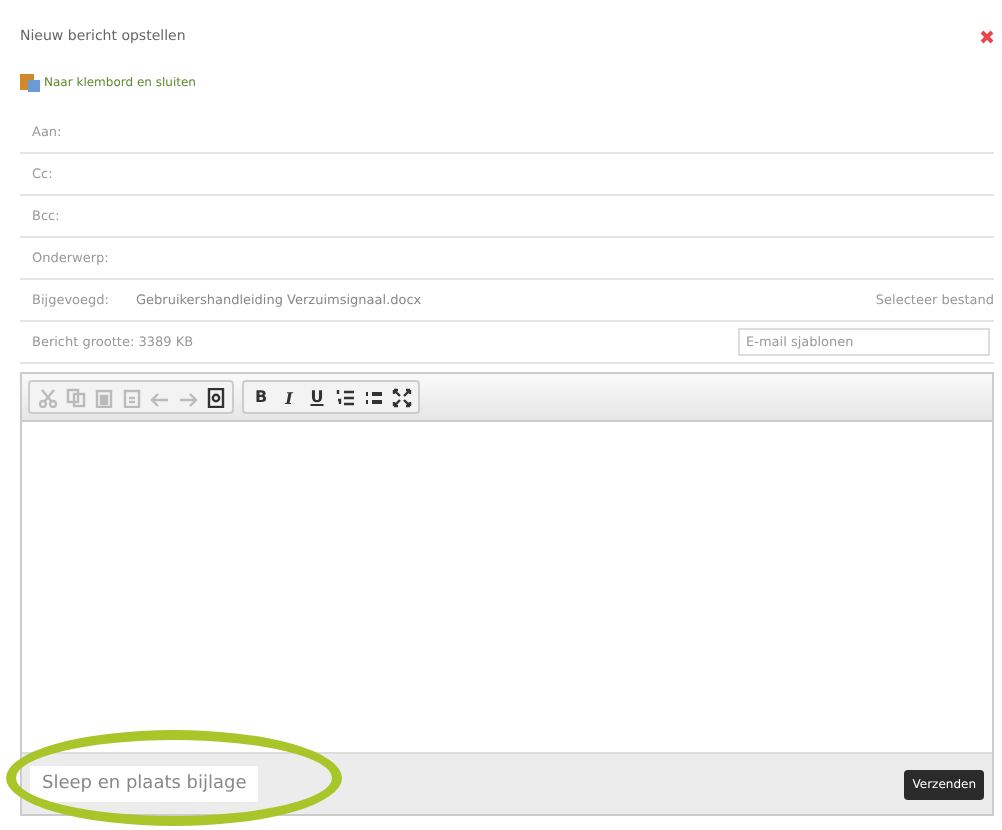  I want to click on underline-button: U, so click(317, 397).